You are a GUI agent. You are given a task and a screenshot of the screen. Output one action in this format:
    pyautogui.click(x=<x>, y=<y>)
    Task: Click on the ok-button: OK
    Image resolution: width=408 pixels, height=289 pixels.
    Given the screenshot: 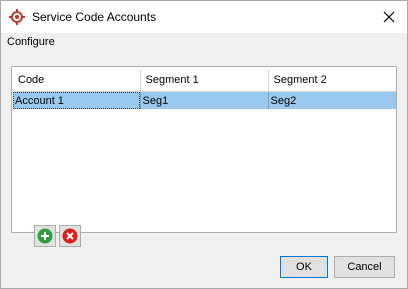 What is the action you would take?
    pyautogui.click(x=304, y=267)
    